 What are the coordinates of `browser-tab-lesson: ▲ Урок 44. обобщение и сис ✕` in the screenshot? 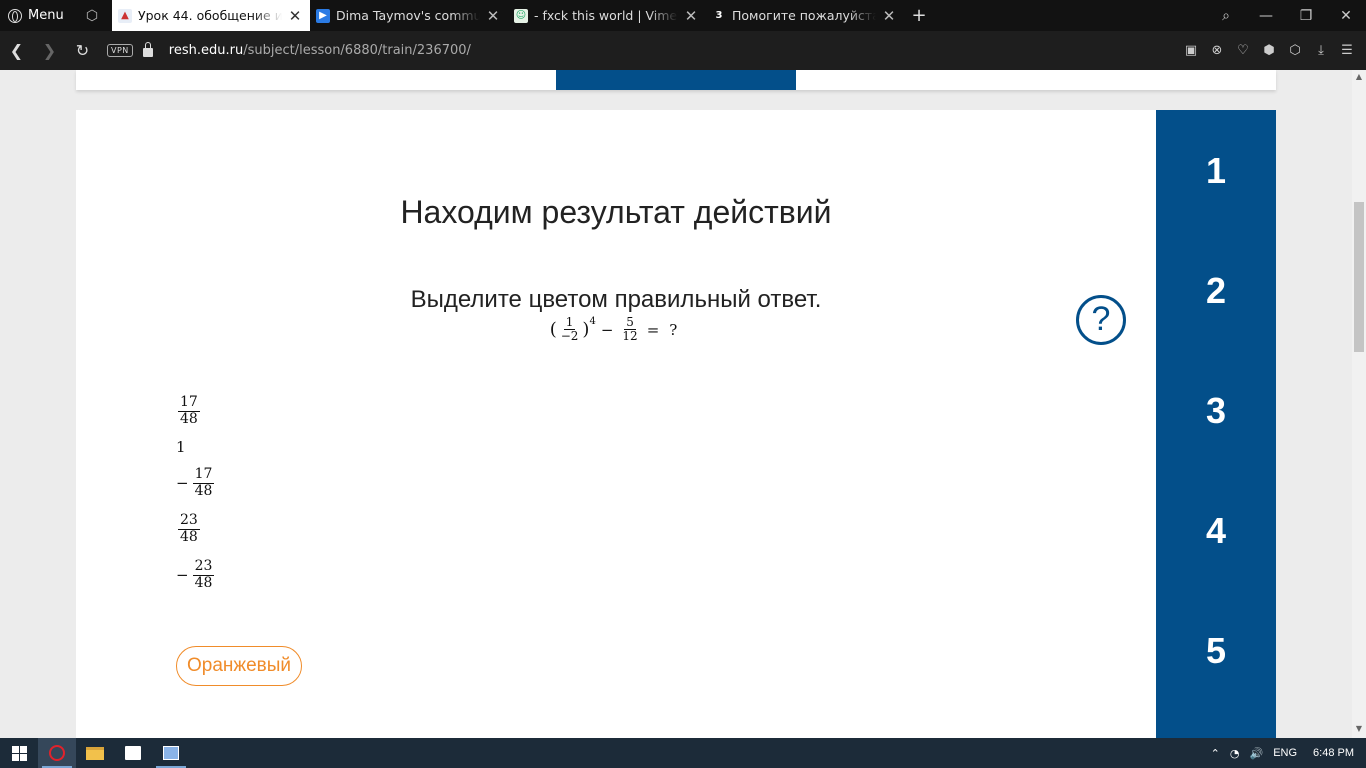 It's located at (211, 15).